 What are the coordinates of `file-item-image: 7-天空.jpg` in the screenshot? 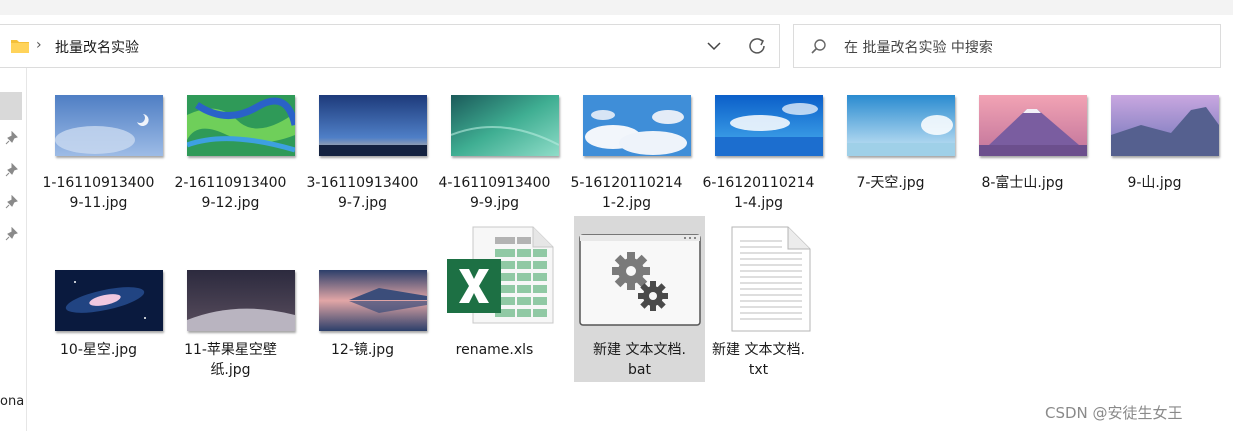 It's located at (890, 155).